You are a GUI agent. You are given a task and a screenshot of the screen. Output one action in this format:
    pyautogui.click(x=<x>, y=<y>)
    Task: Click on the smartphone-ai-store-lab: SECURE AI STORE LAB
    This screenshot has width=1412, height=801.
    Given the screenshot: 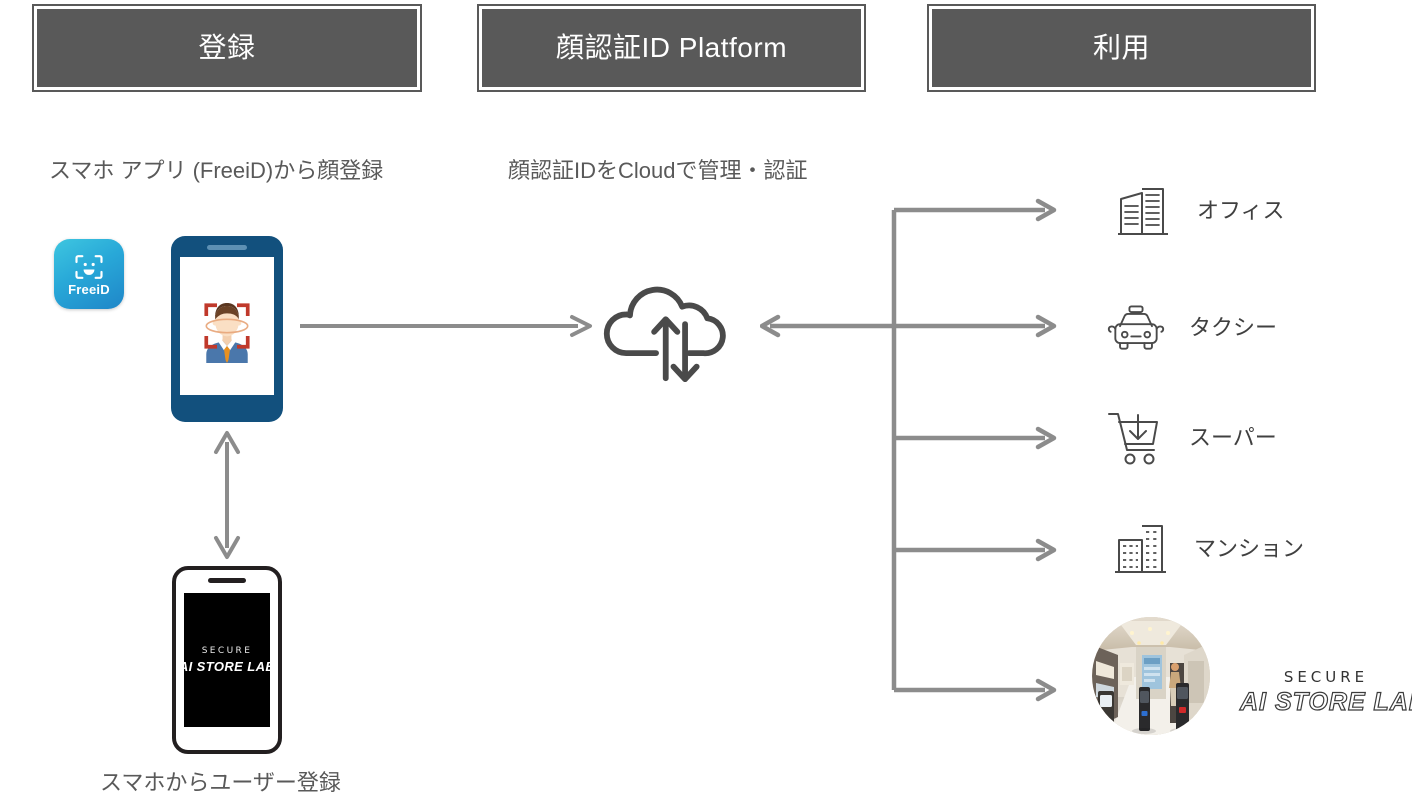 What is the action you would take?
    pyautogui.click(x=227, y=660)
    